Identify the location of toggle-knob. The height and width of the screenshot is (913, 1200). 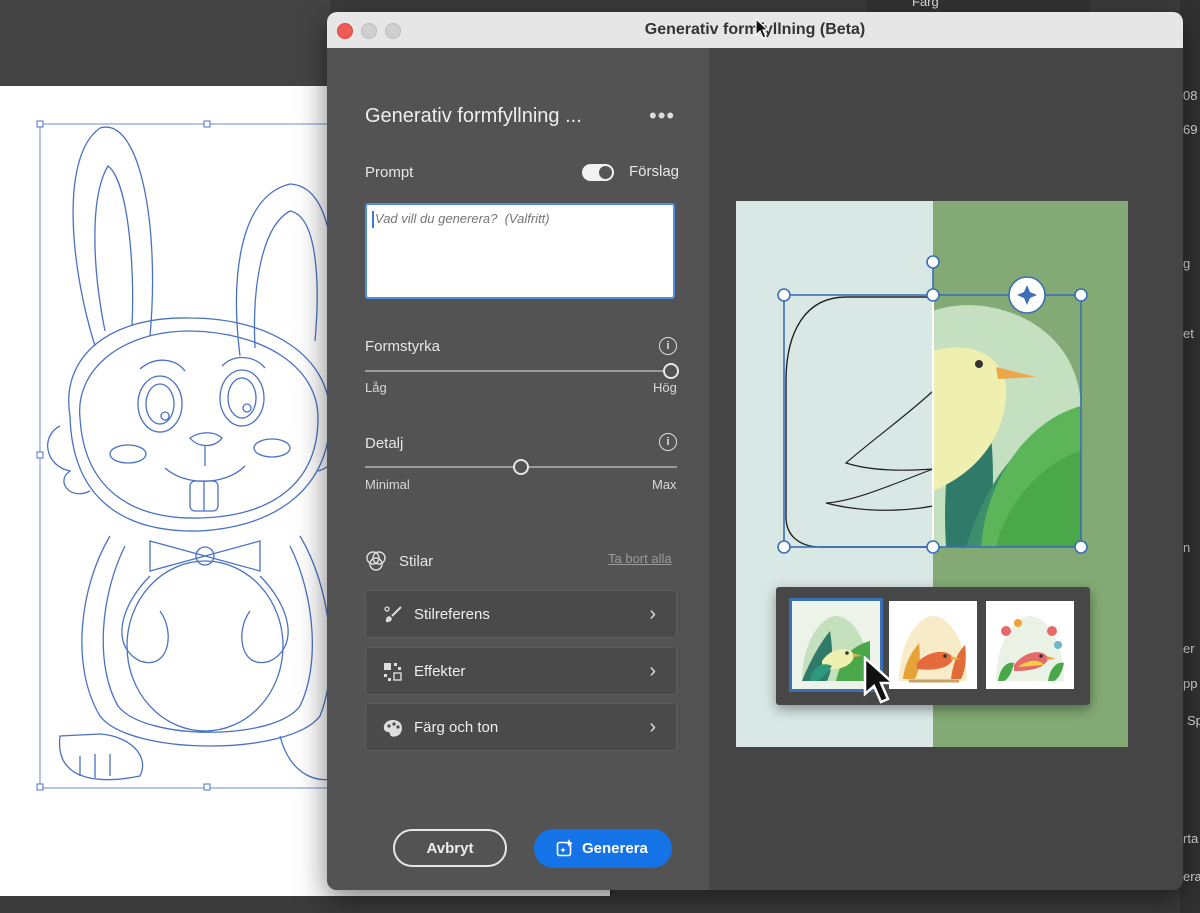
(605, 172).